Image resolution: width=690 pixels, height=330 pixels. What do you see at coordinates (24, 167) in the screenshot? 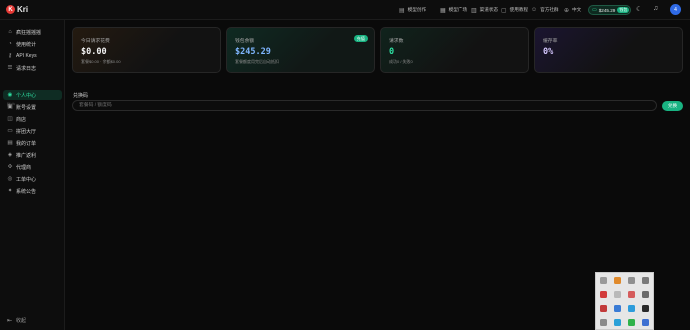
I see `sidebar-item-label: 代理商` at bounding box center [24, 167].